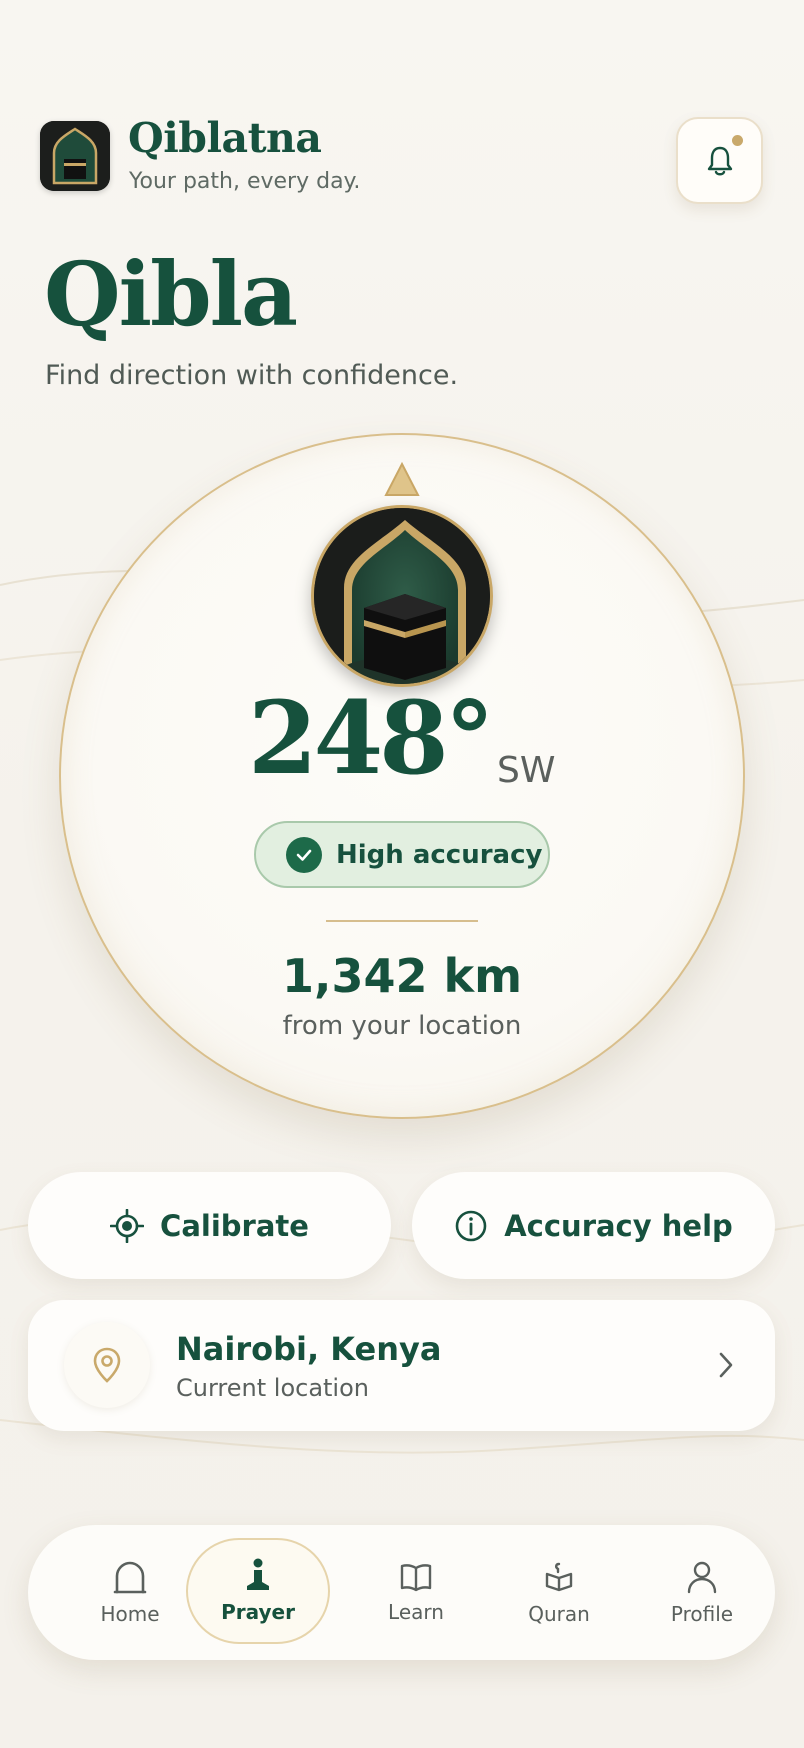 The width and height of the screenshot is (804, 1748). I want to click on nav-item-profile: Profile, so click(702, 1592).